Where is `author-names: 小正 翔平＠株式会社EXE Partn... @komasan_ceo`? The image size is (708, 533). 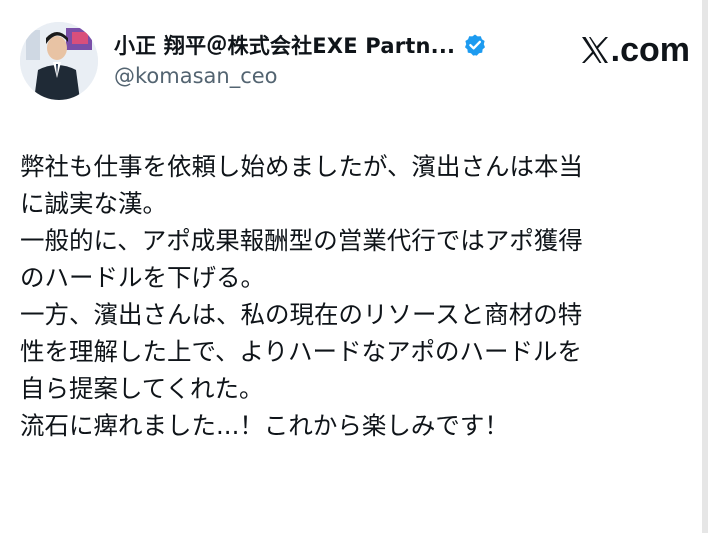
author-names: 小正 翔平＠株式会社EXE Partn... @komasan_ceo is located at coordinates (300, 59).